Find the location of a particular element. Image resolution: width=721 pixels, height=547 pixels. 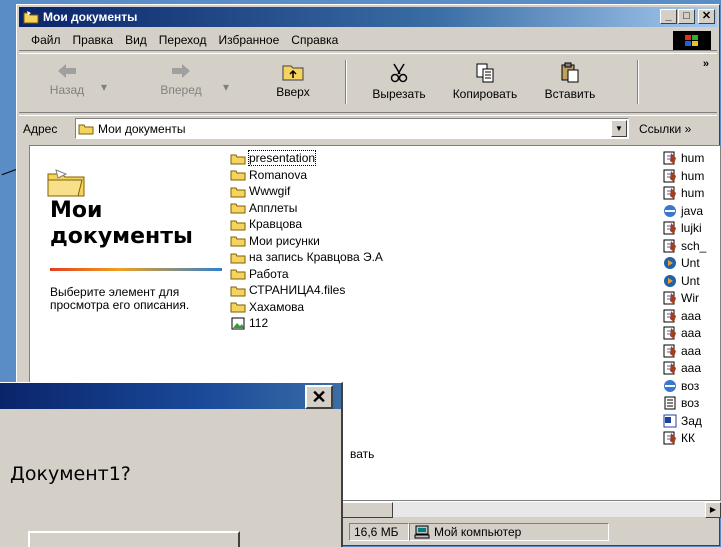

file-item: Кравцова is located at coordinates (266, 224).